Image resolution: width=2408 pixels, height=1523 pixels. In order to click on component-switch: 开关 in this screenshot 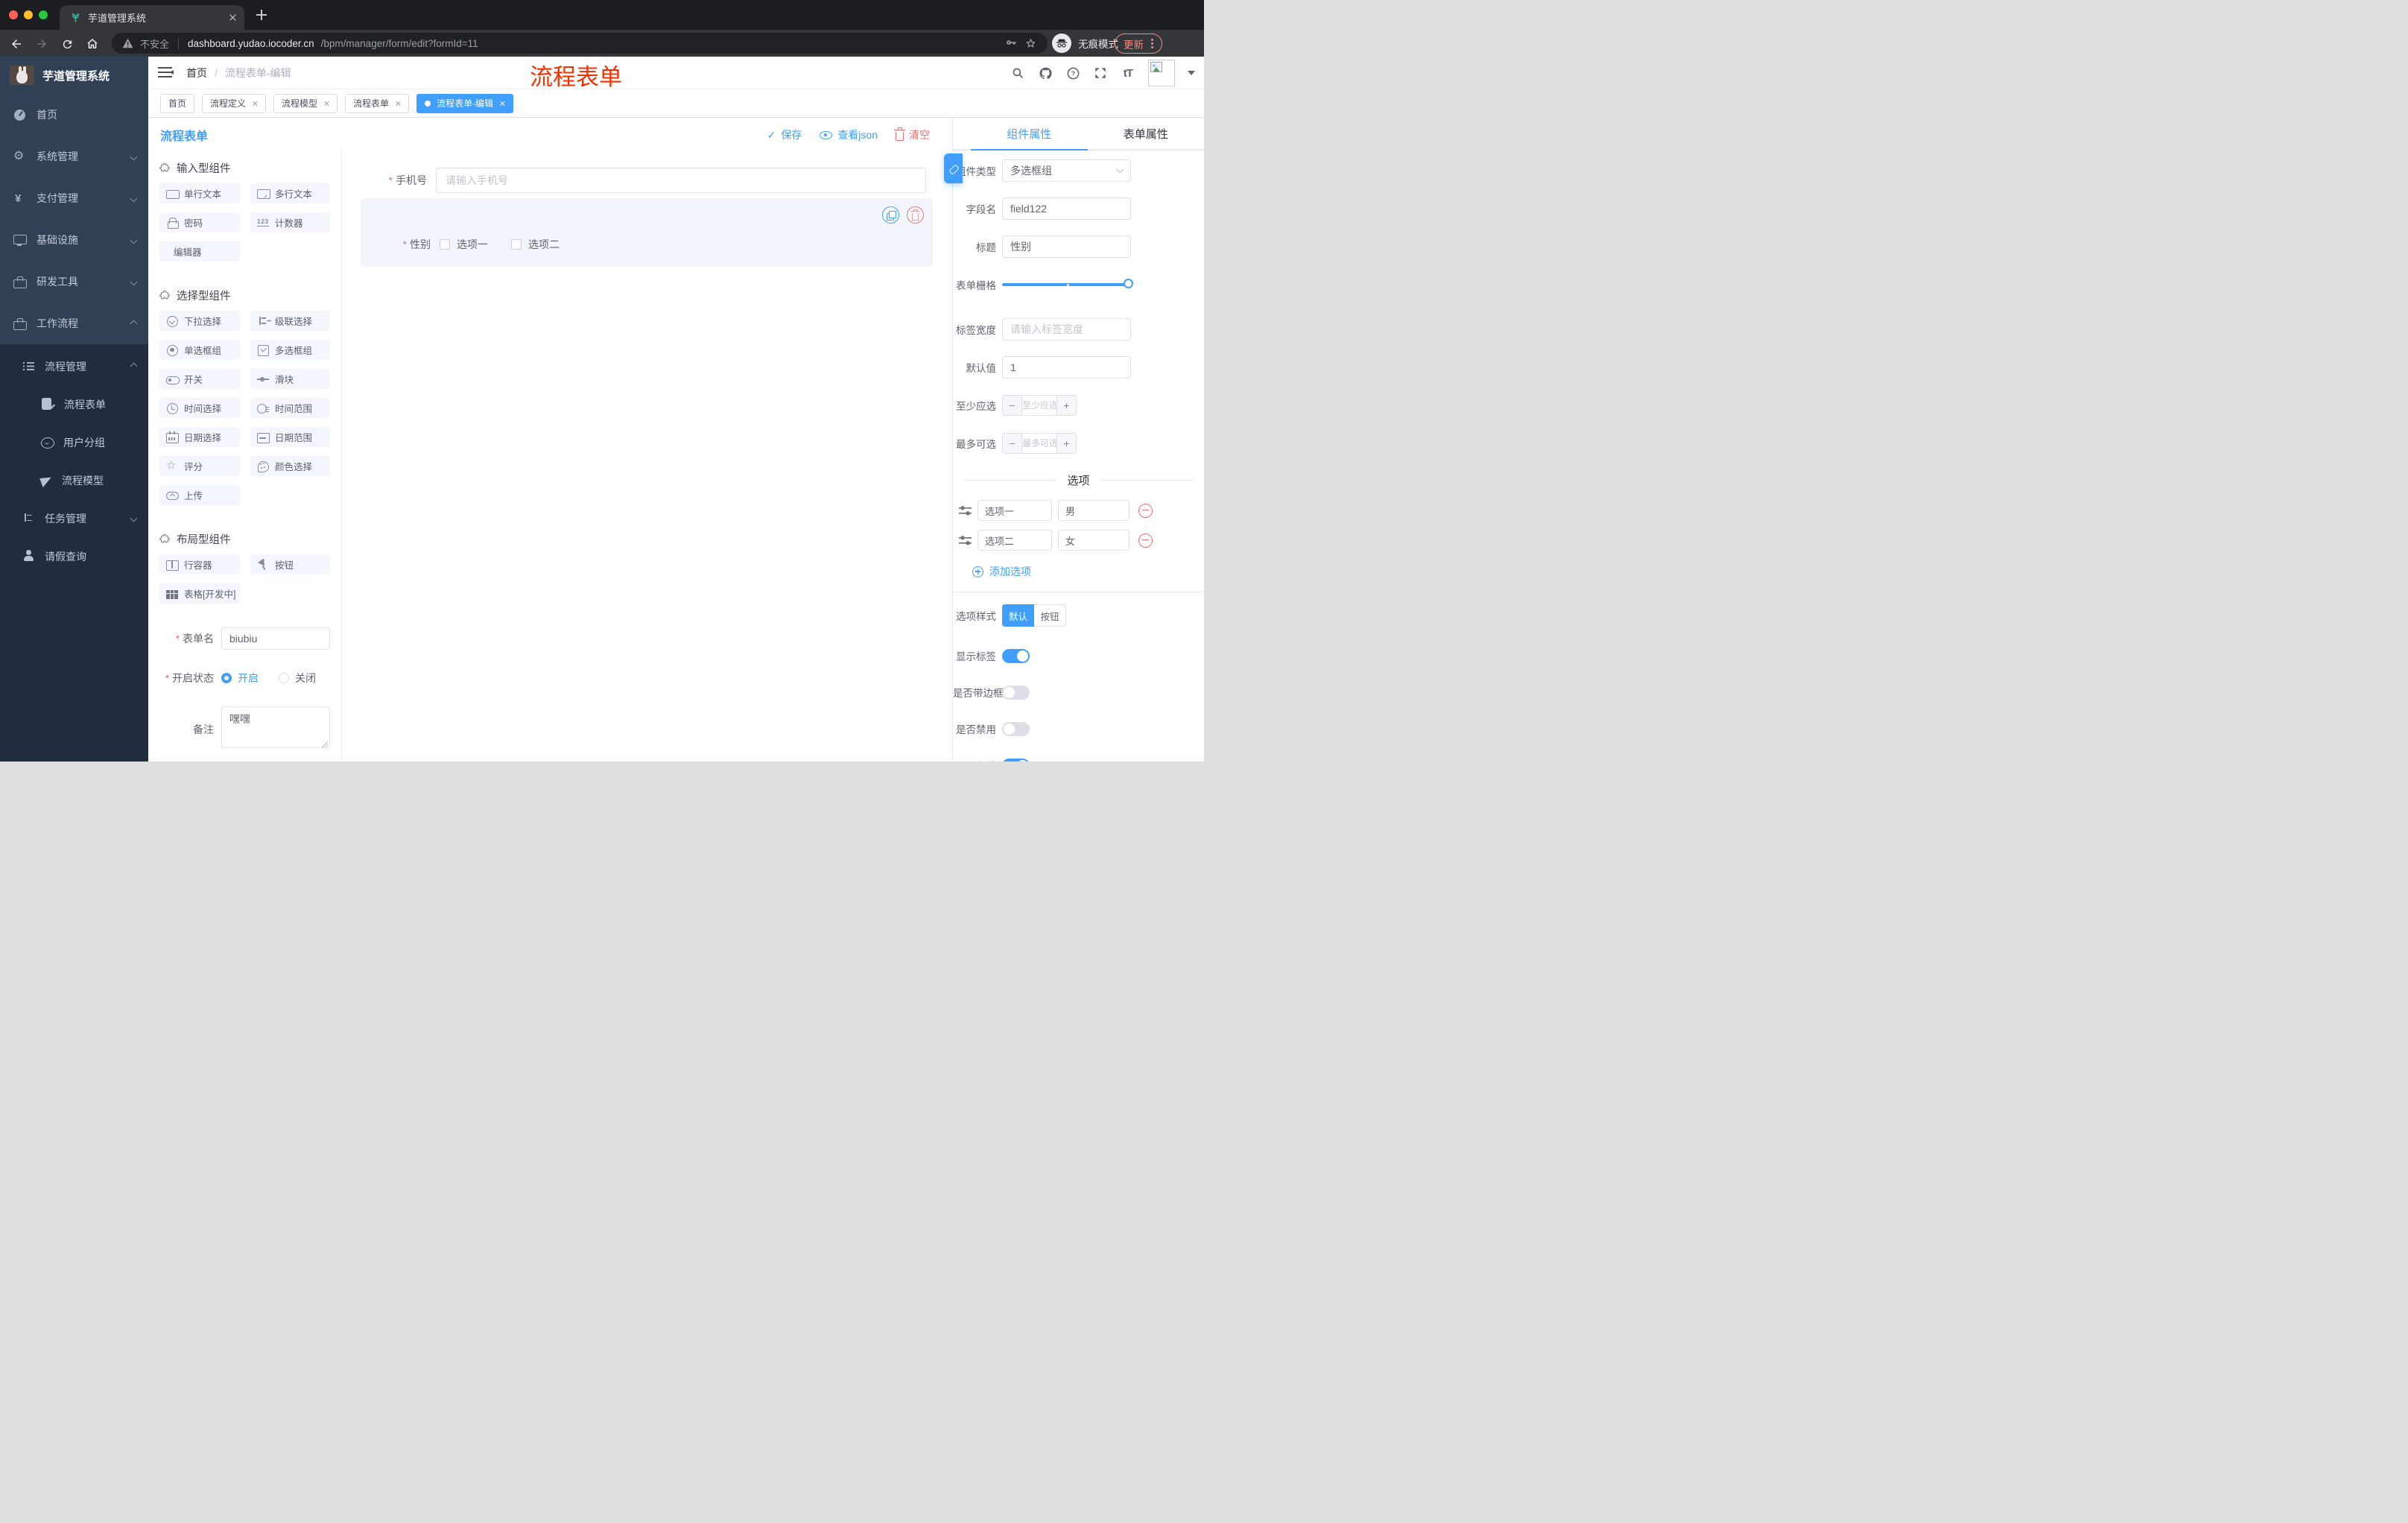, I will do `click(199, 379)`.